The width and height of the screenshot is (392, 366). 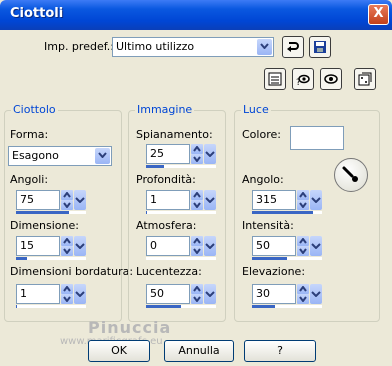 What do you see at coordinates (303, 79) in the screenshot?
I see `randomize-eye-button: ?` at bounding box center [303, 79].